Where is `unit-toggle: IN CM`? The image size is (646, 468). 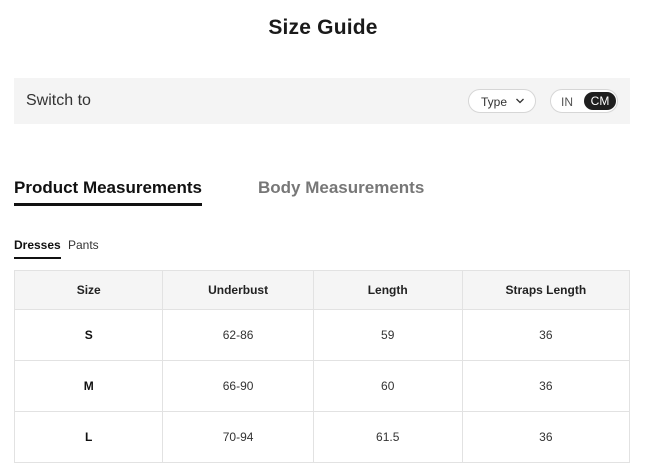 unit-toggle: IN CM is located at coordinates (584, 101).